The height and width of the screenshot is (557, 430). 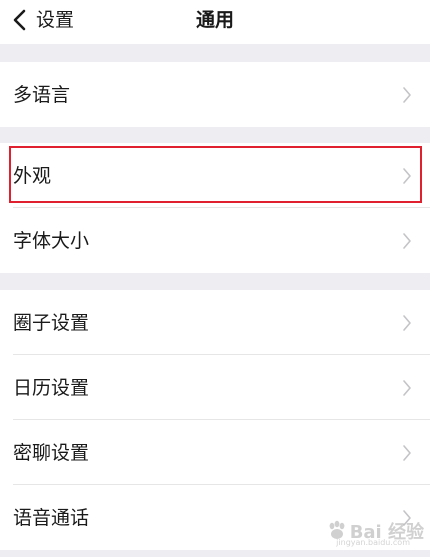 I want to click on watermark: Bai 经验 jingyan.baidu.com, so click(x=375, y=532).